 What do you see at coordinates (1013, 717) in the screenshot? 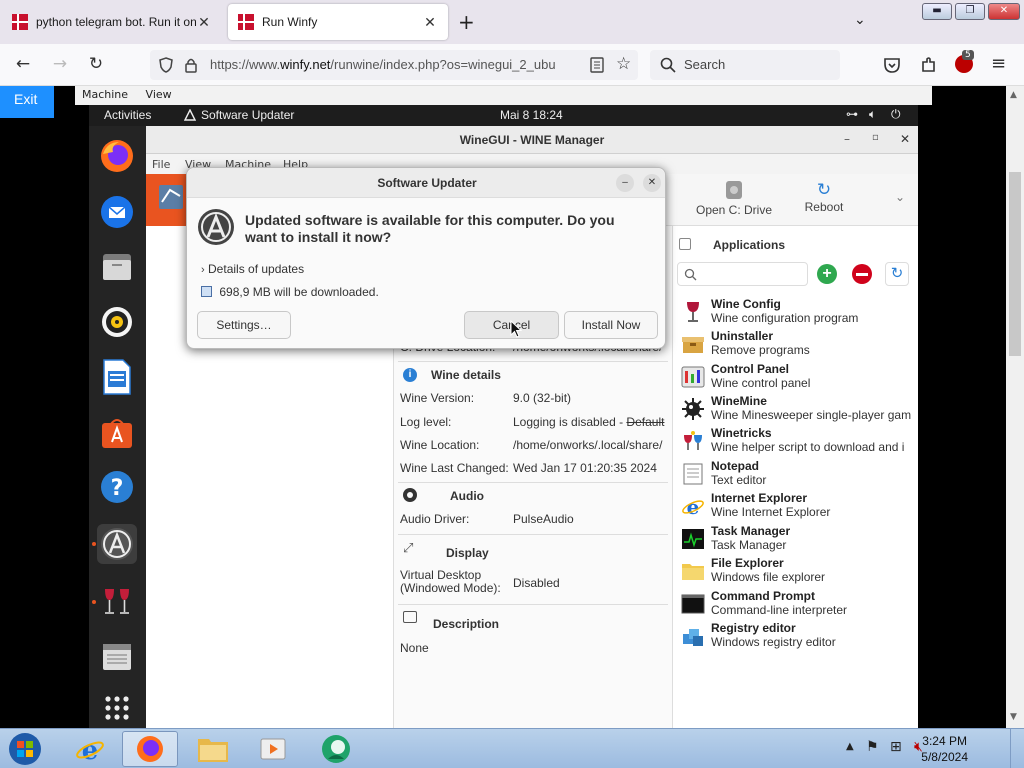
I see `scroll-down-icon: ▼` at bounding box center [1013, 717].